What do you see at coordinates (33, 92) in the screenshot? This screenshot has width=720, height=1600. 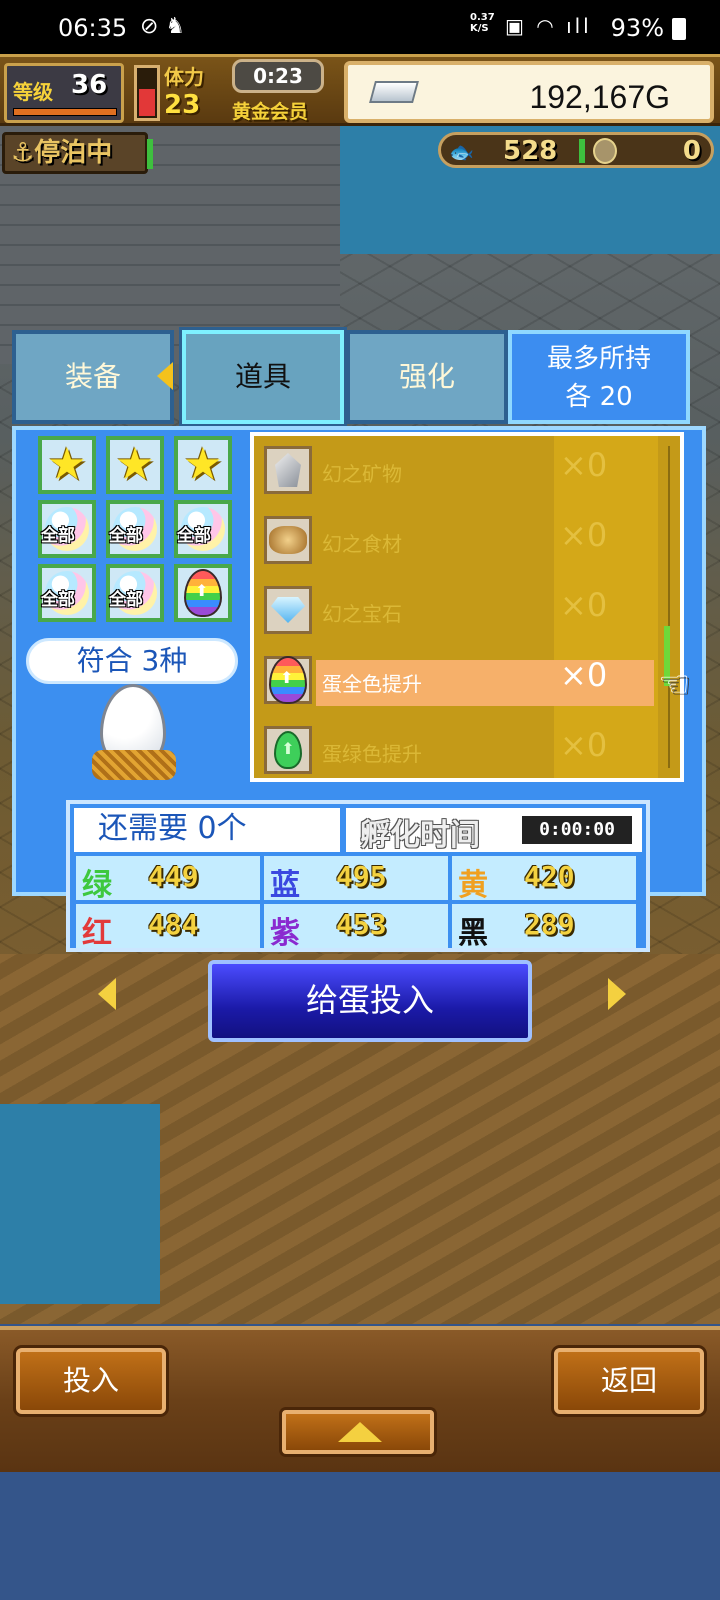 I see `level-label: 等级` at bounding box center [33, 92].